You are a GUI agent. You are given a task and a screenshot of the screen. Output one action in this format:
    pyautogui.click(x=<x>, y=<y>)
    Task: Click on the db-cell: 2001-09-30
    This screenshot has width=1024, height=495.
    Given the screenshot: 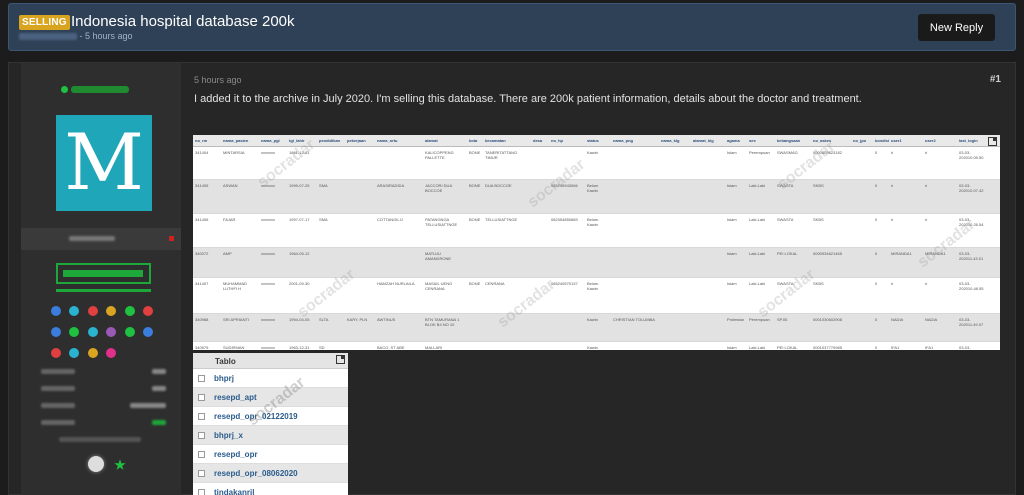 What is the action you would take?
    pyautogui.click(x=299, y=283)
    